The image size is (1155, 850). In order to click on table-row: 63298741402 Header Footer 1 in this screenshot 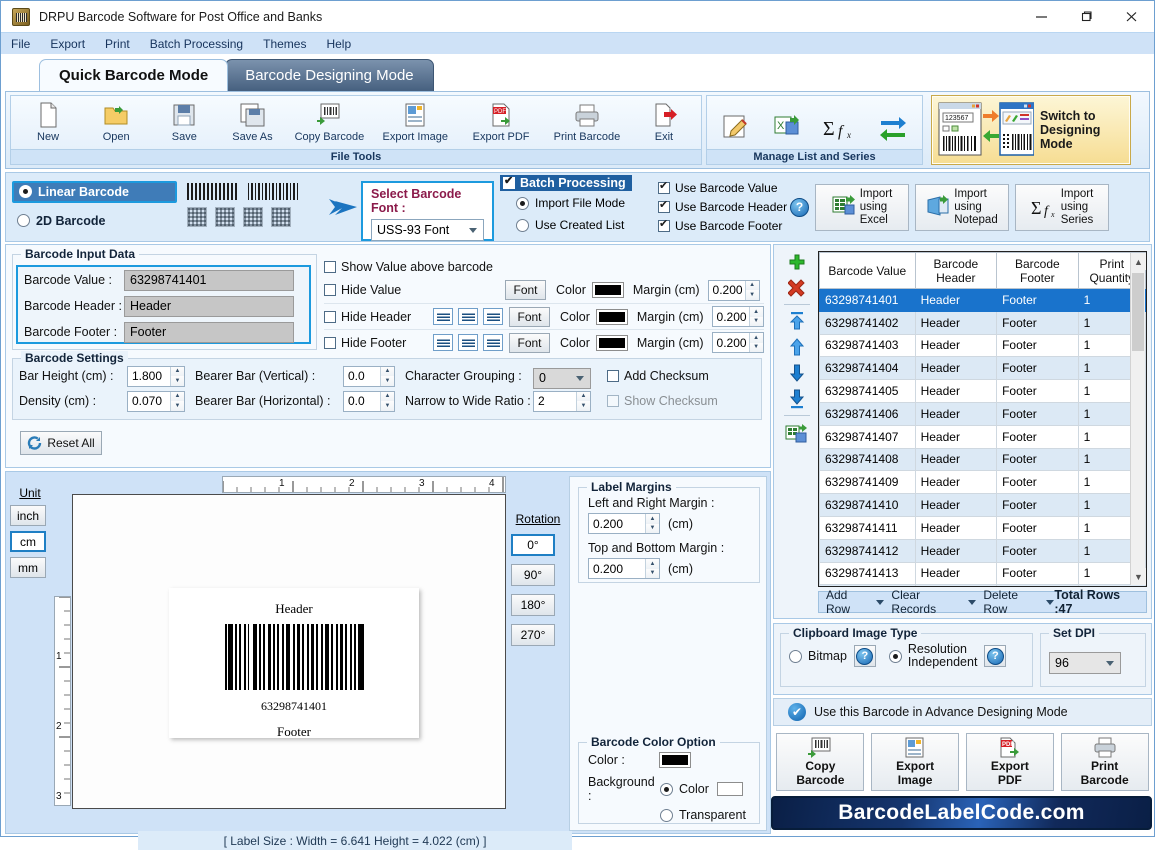, I will do `click(982, 322)`.